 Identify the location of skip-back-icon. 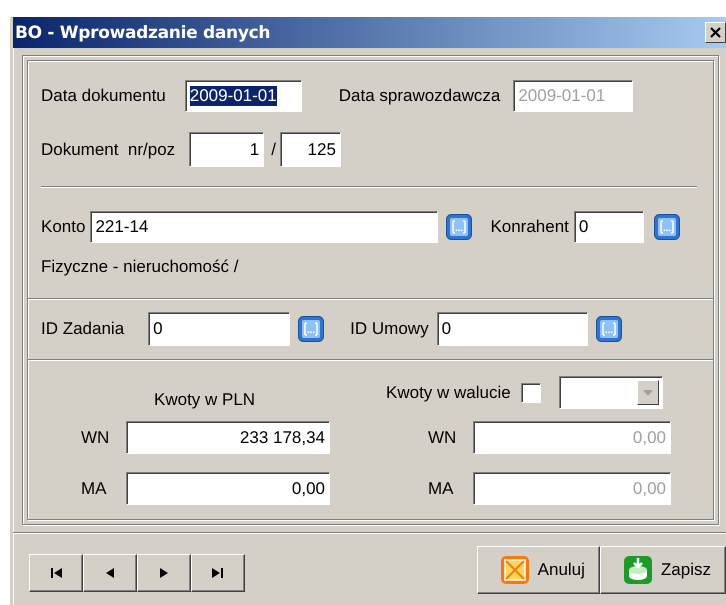
(56, 573).